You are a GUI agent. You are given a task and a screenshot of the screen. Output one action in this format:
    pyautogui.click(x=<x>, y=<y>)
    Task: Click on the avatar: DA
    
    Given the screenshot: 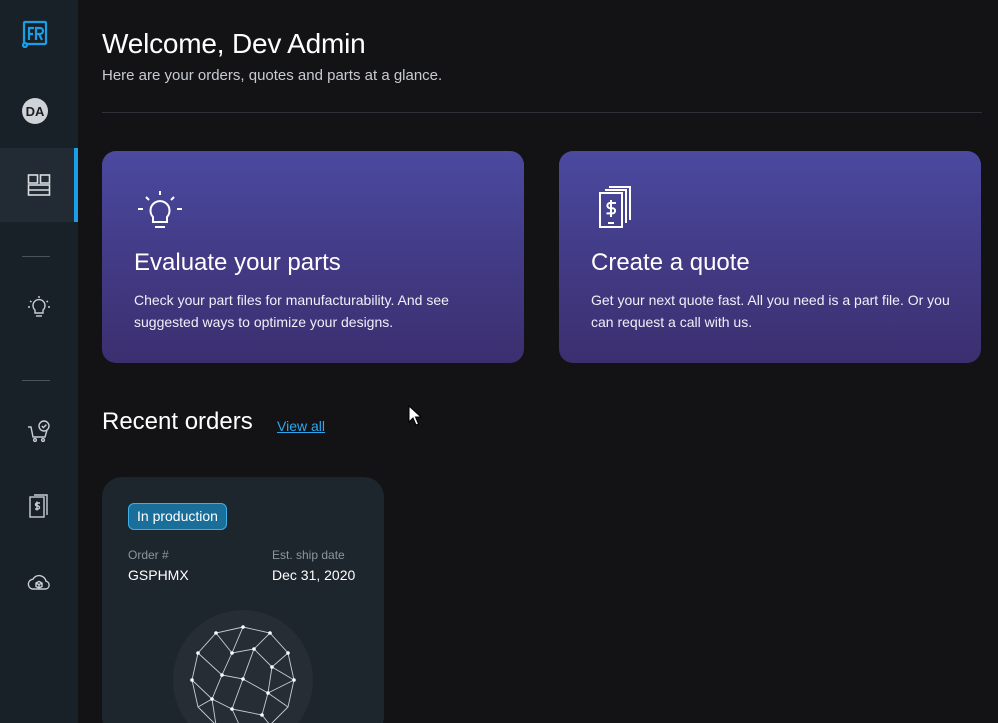 What is the action you would take?
    pyautogui.click(x=35, y=111)
    